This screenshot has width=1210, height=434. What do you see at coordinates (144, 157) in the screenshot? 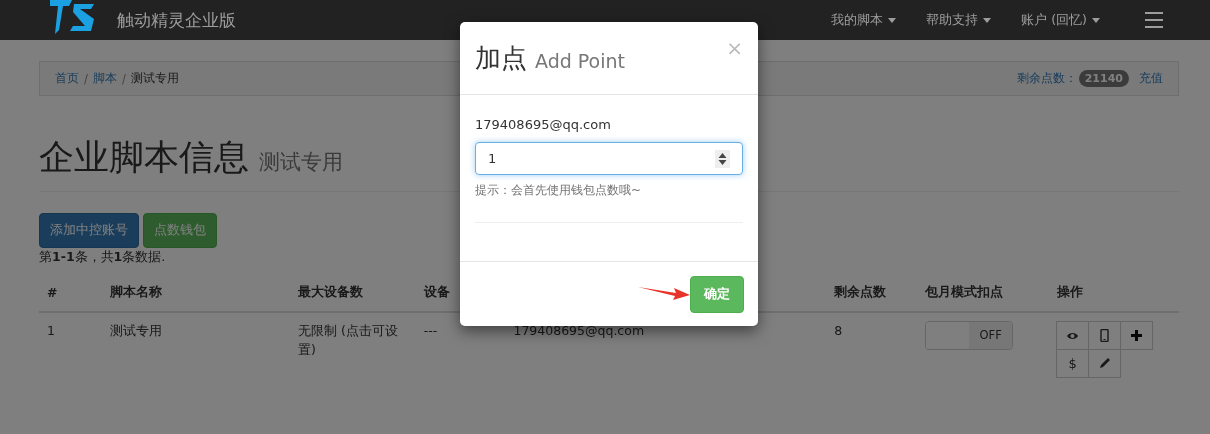
I see `page-title: 企业脚本信息` at bounding box center [144, 157].